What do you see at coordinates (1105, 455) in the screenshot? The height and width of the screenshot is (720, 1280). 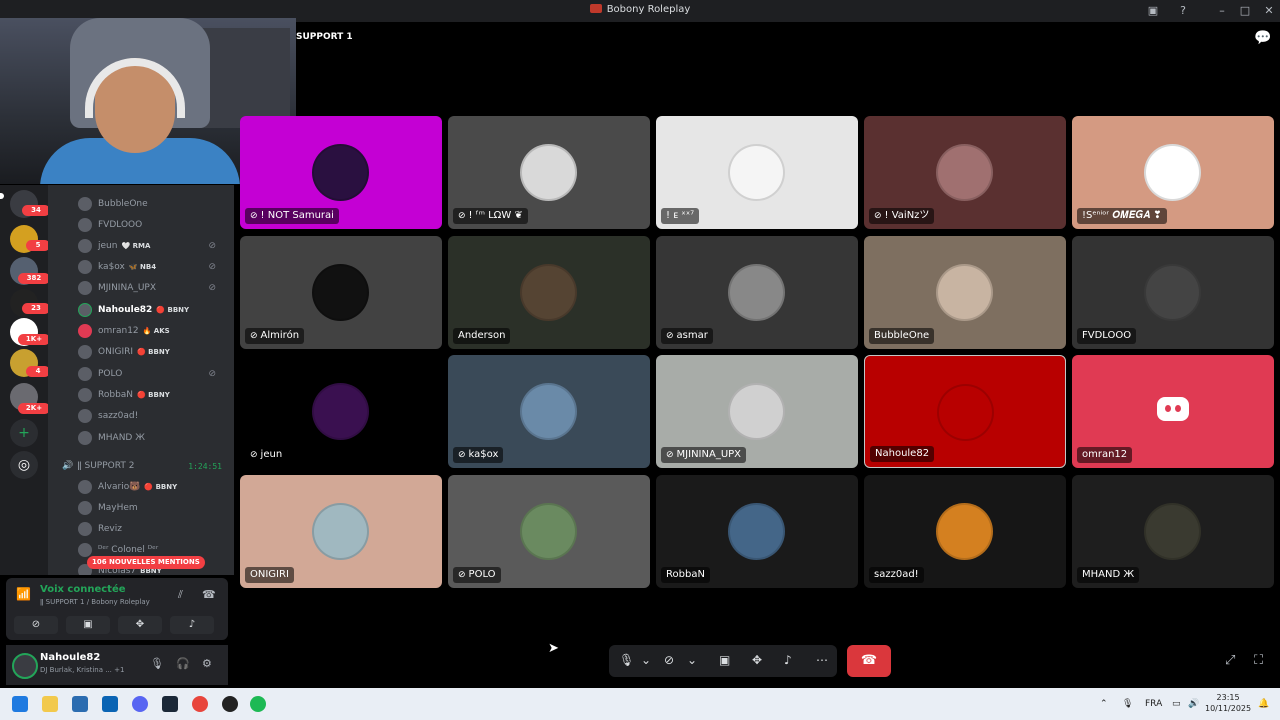 I see `participant-name: omran12` at bounding box center [1105, 455].